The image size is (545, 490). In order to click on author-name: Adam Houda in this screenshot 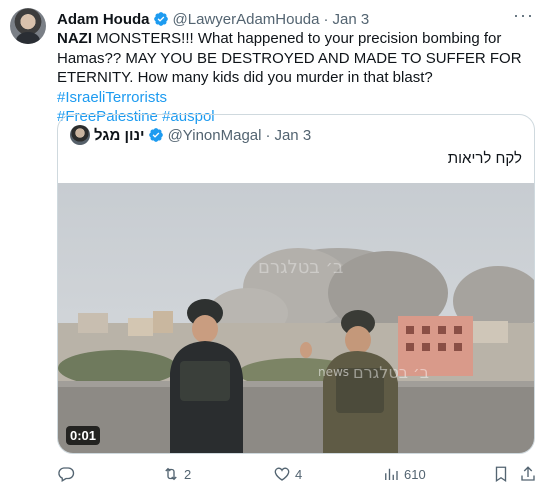, I will do `click(103, 19)`.